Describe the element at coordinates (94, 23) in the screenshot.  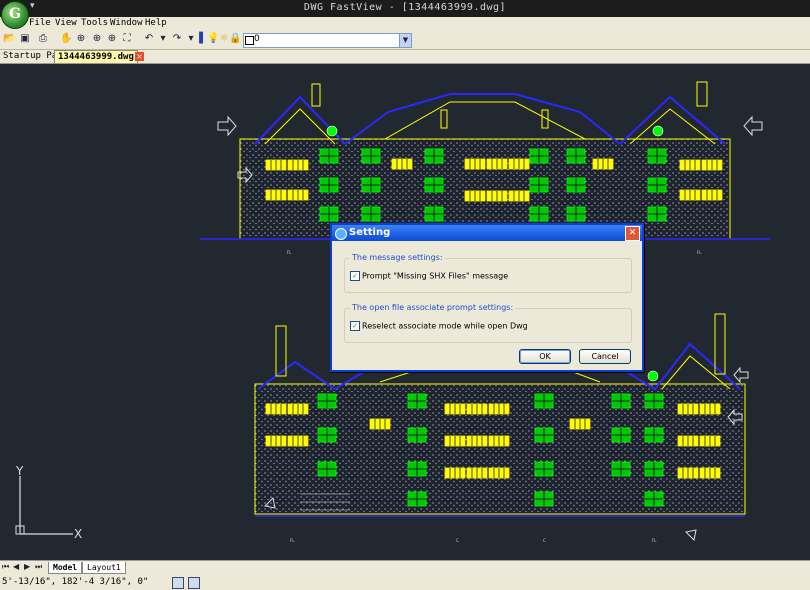
I see `menu-tools: Tools` at that location.